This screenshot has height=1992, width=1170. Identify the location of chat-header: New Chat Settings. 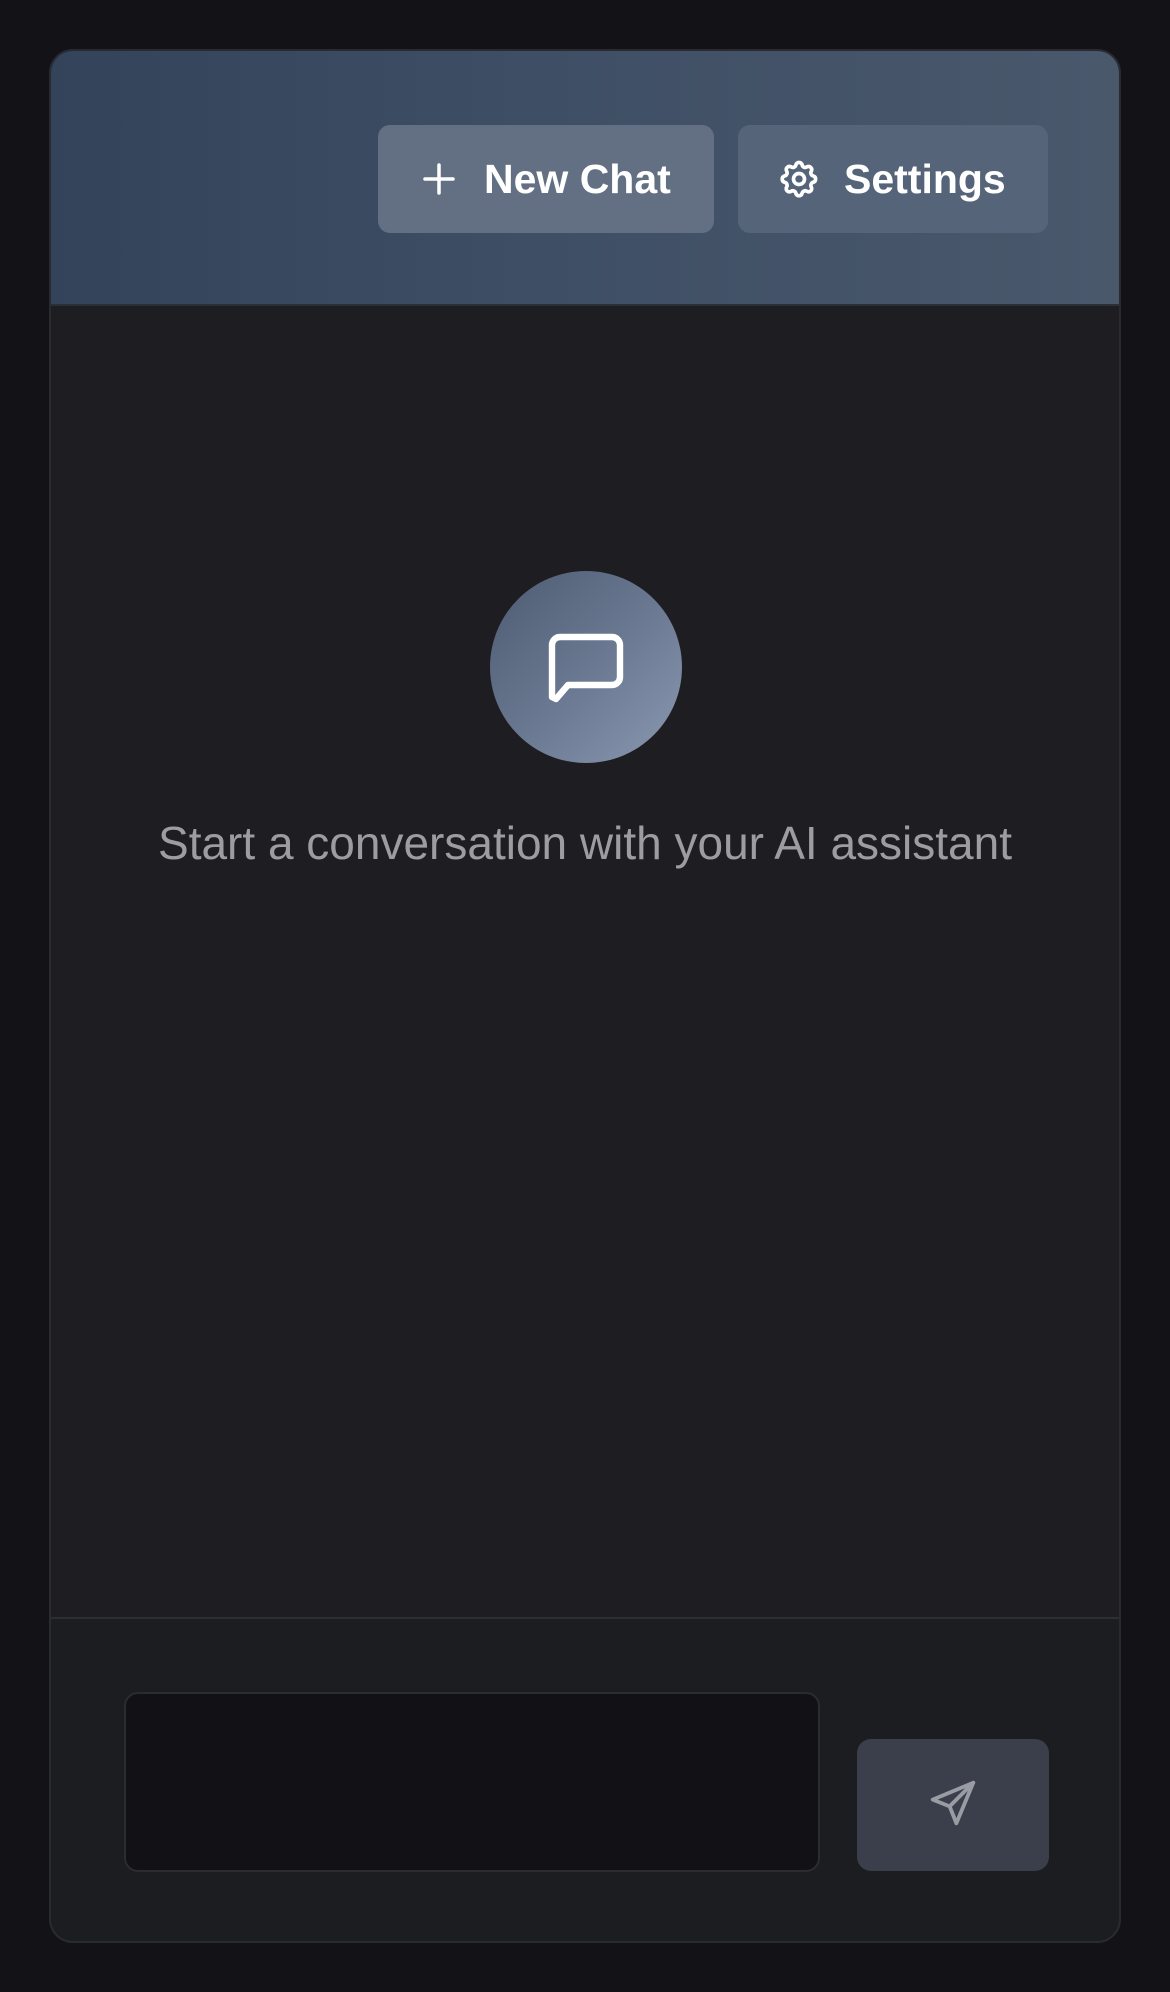
(585, 178).